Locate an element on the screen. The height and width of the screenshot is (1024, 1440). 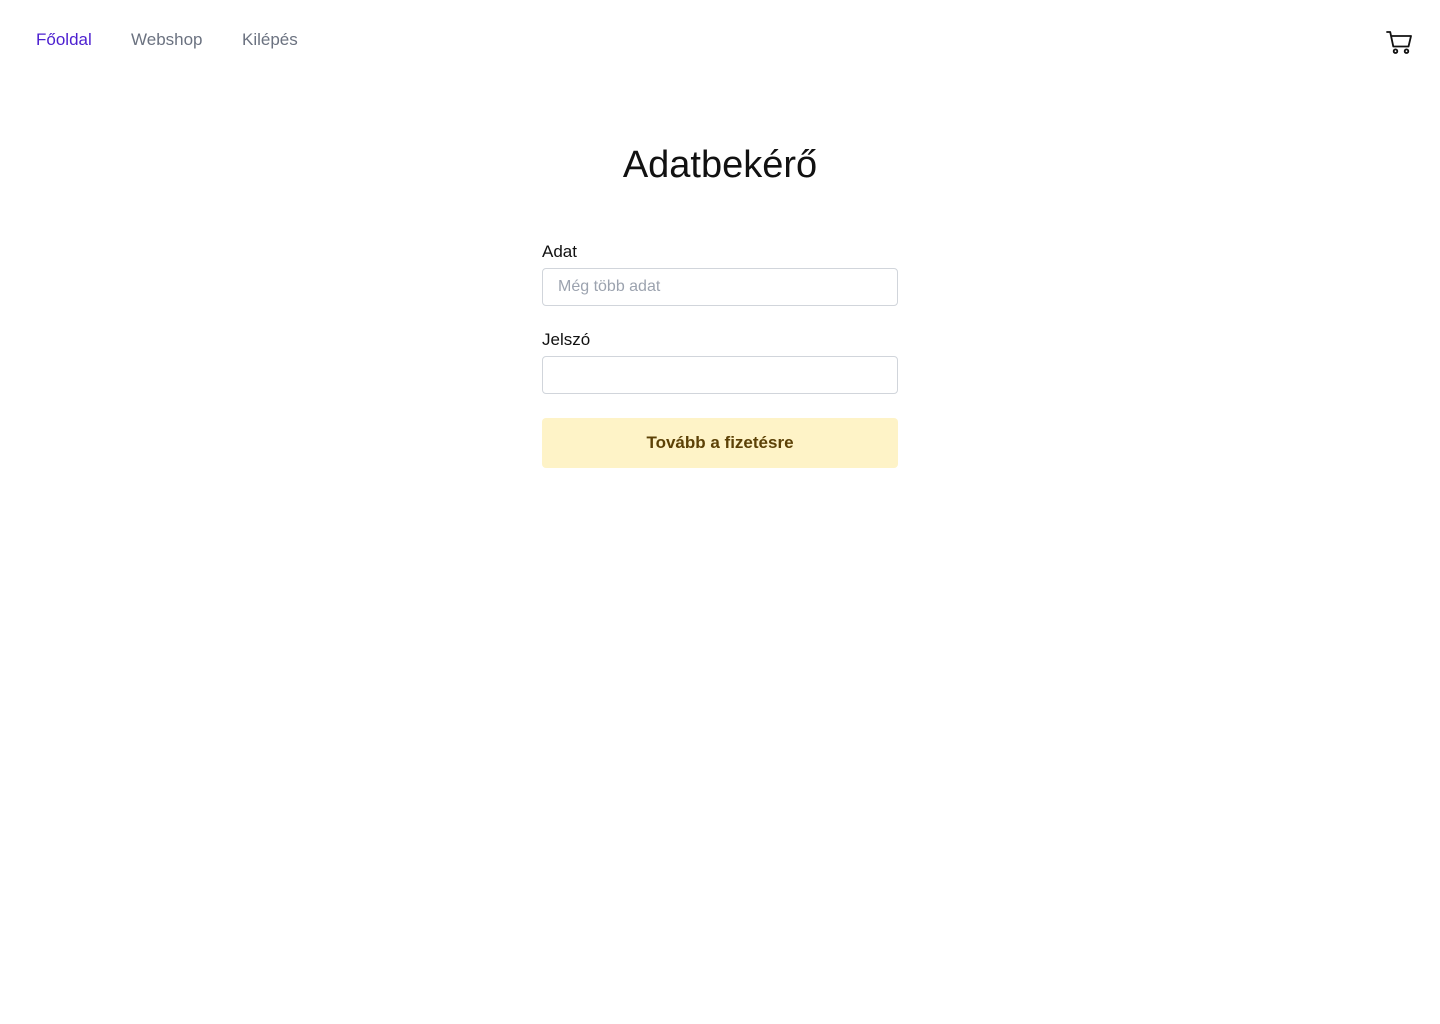
nav-link-logout: Kilépés is located at coordinates (270, 40).